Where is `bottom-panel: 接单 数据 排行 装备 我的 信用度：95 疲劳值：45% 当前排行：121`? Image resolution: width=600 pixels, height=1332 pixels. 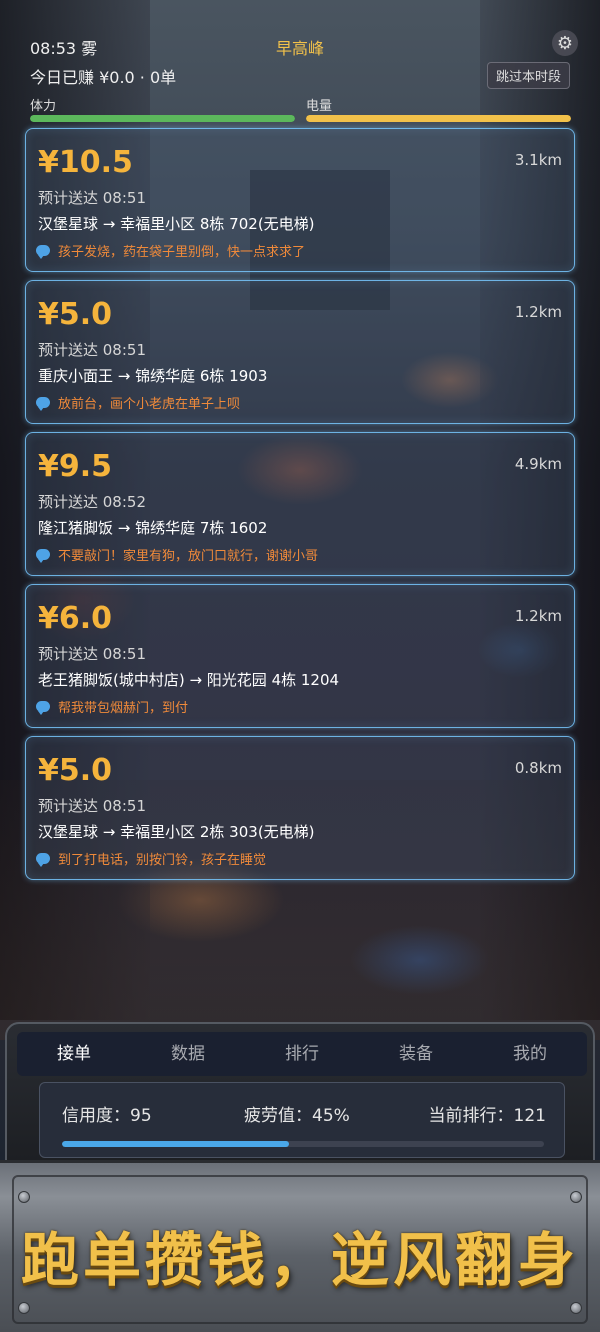
bottom-panel: 接单 数据 排行 装备 我的 信用度：95 疲劳值：45% 当前排行：121 is located at coordinates (300, 1097).